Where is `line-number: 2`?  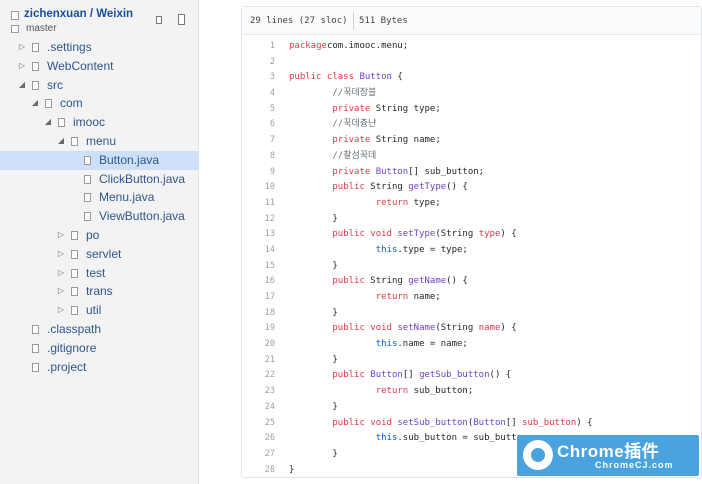
line-number: 2 is located at coordinates (258, 63).